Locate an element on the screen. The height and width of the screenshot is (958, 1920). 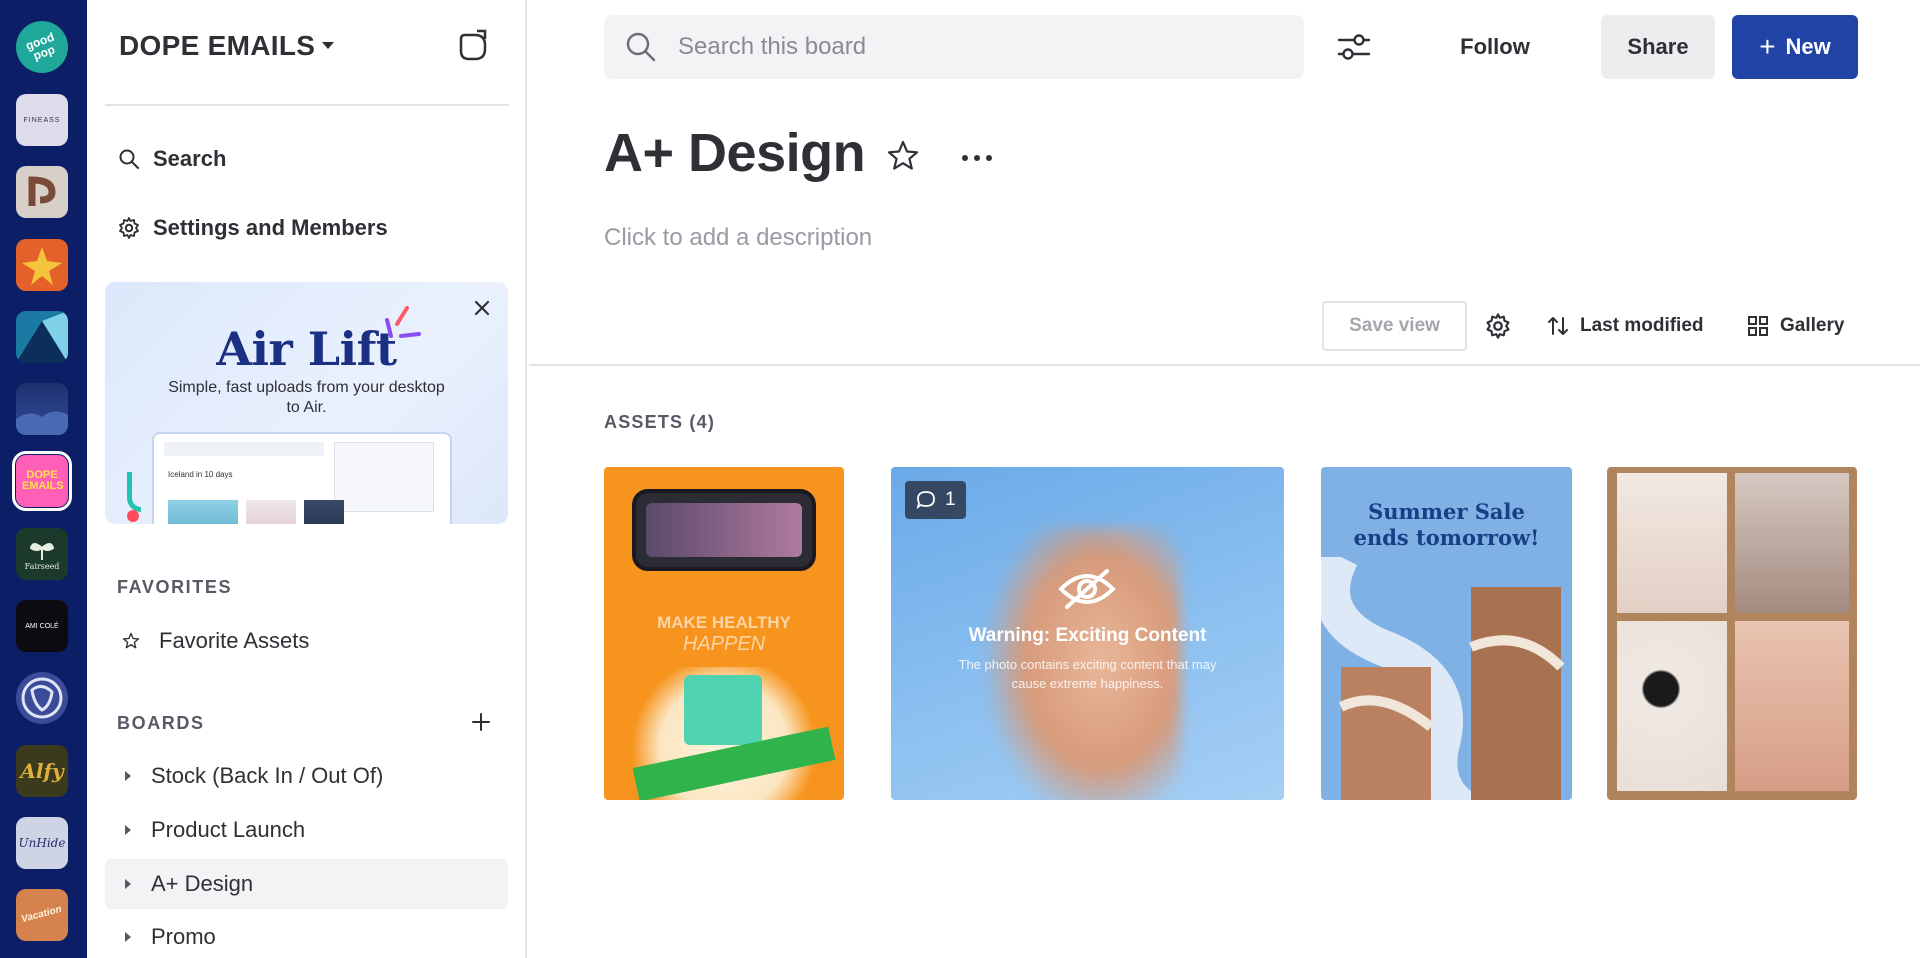
star-burst-icon is located at coordinates (42, 266).